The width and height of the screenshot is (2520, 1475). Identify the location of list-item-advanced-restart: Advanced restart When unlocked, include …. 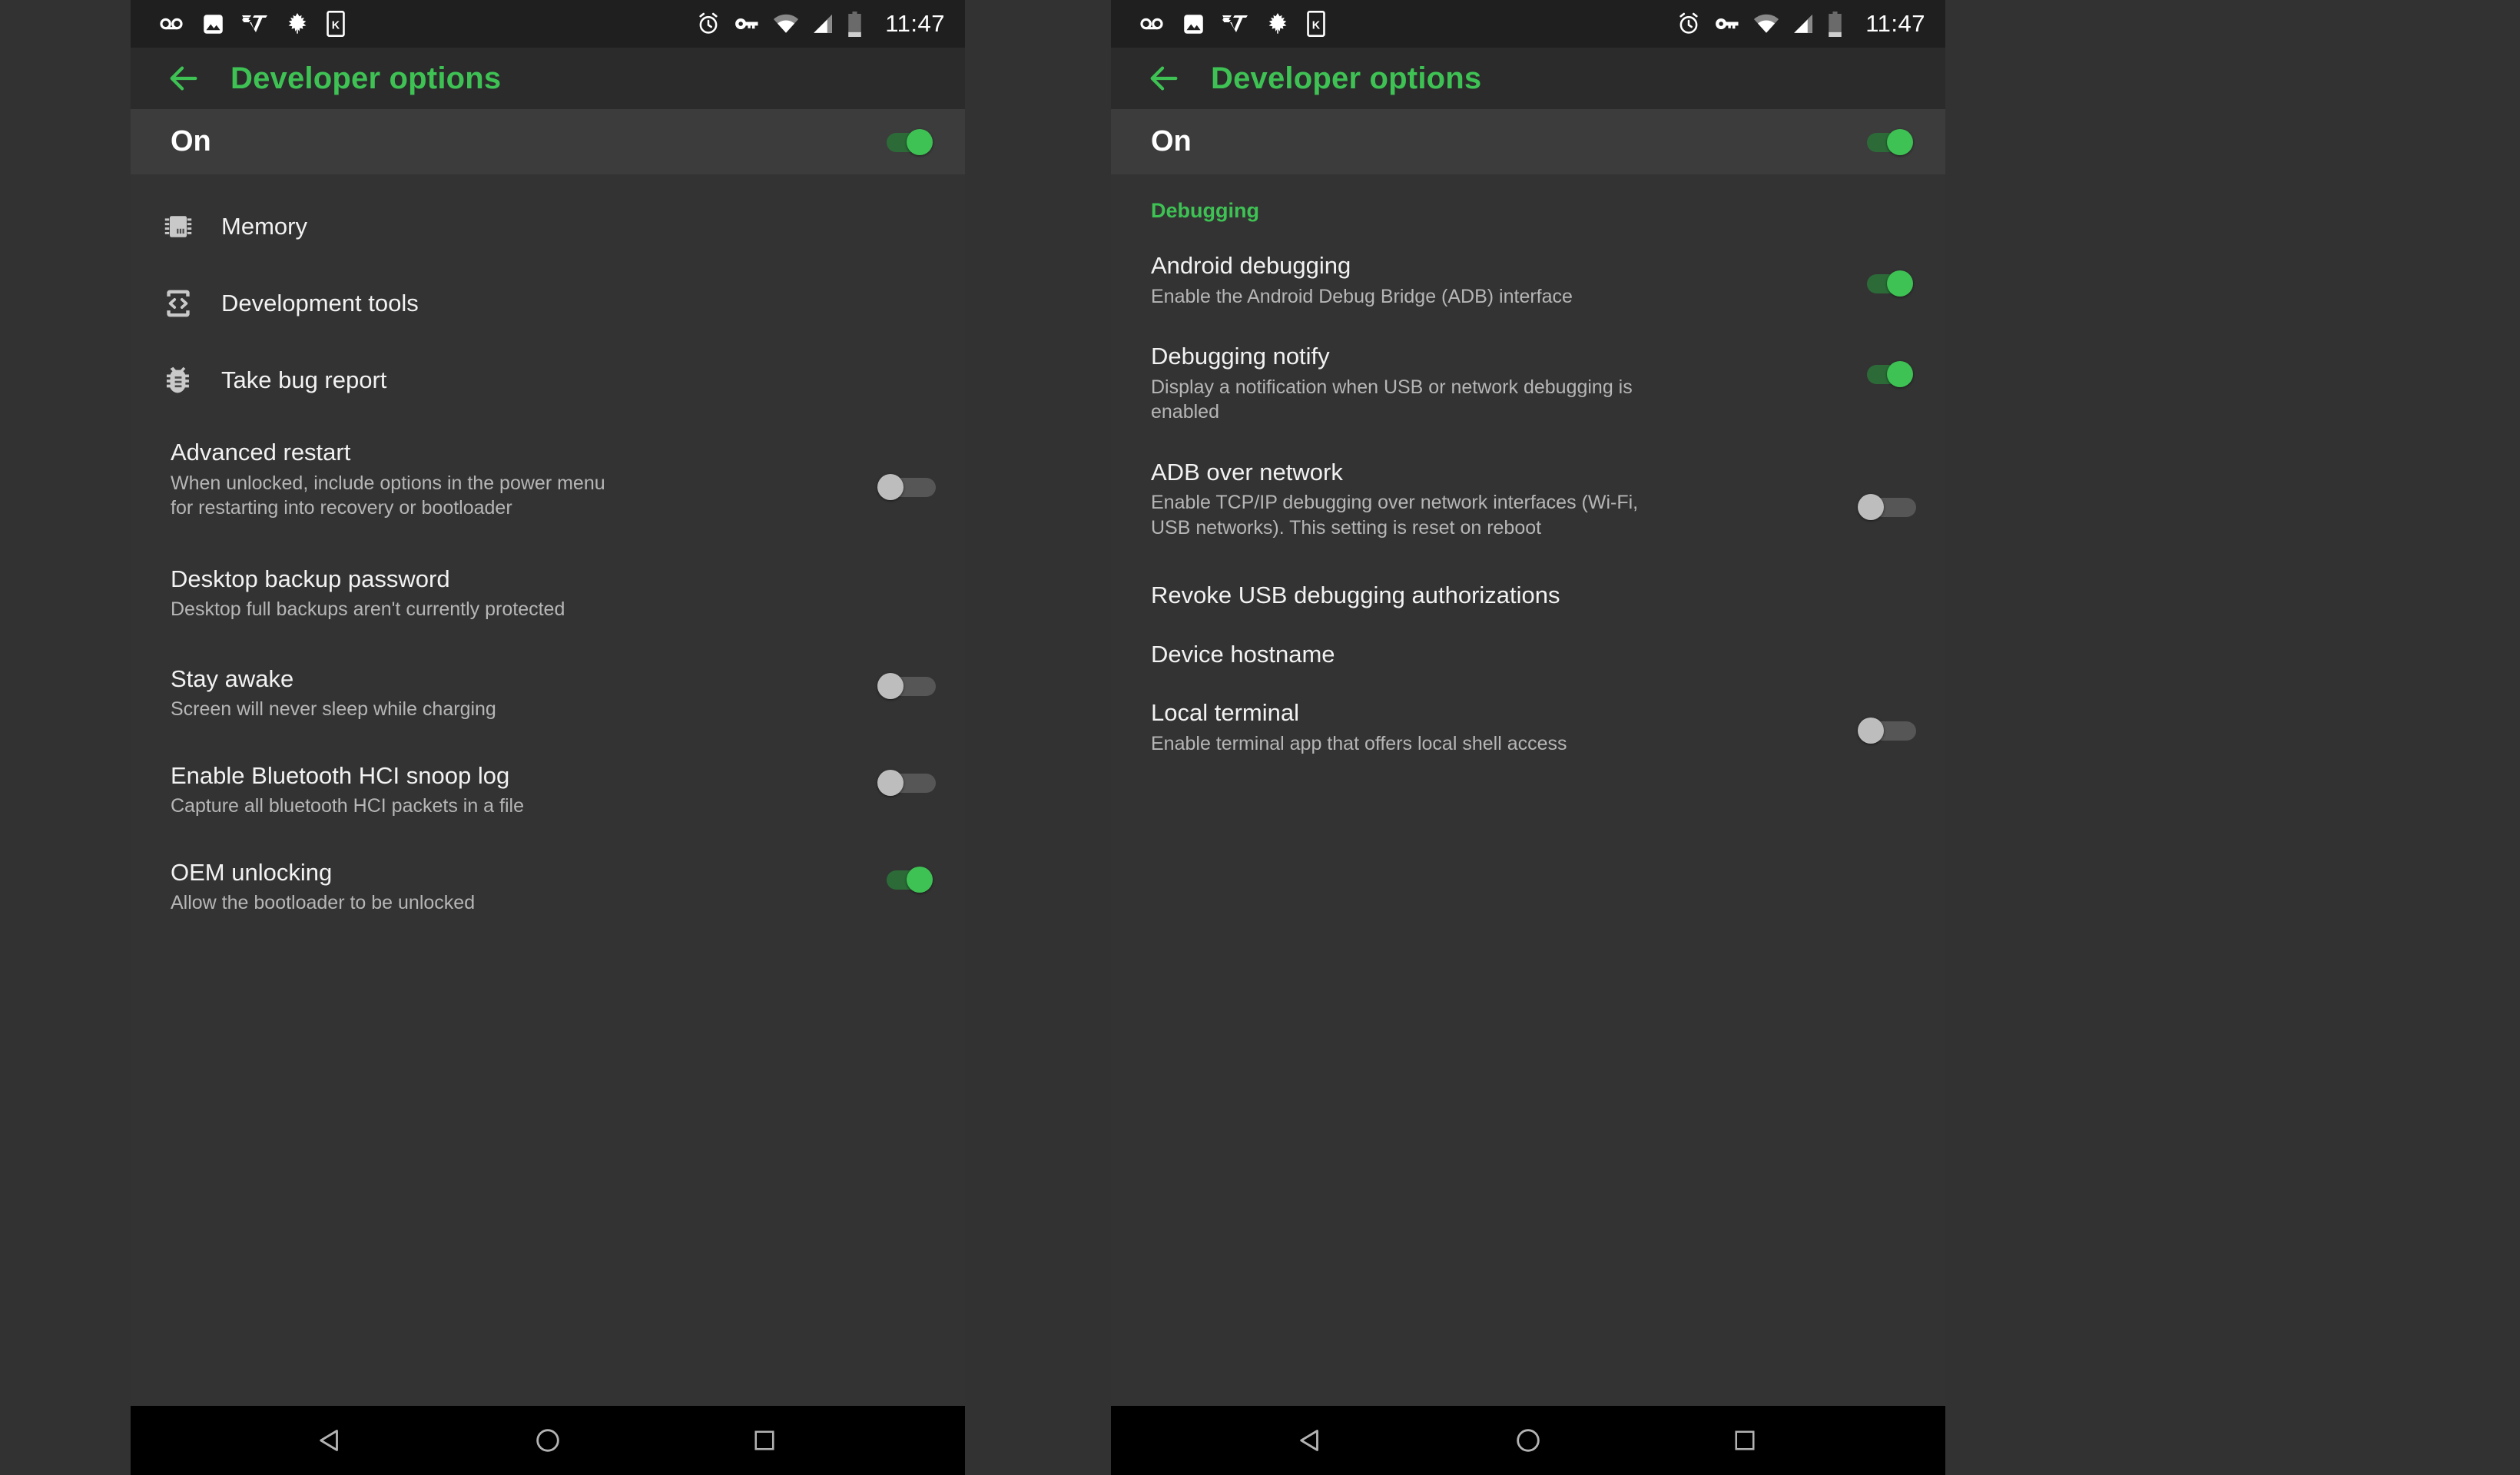
(548, 481).